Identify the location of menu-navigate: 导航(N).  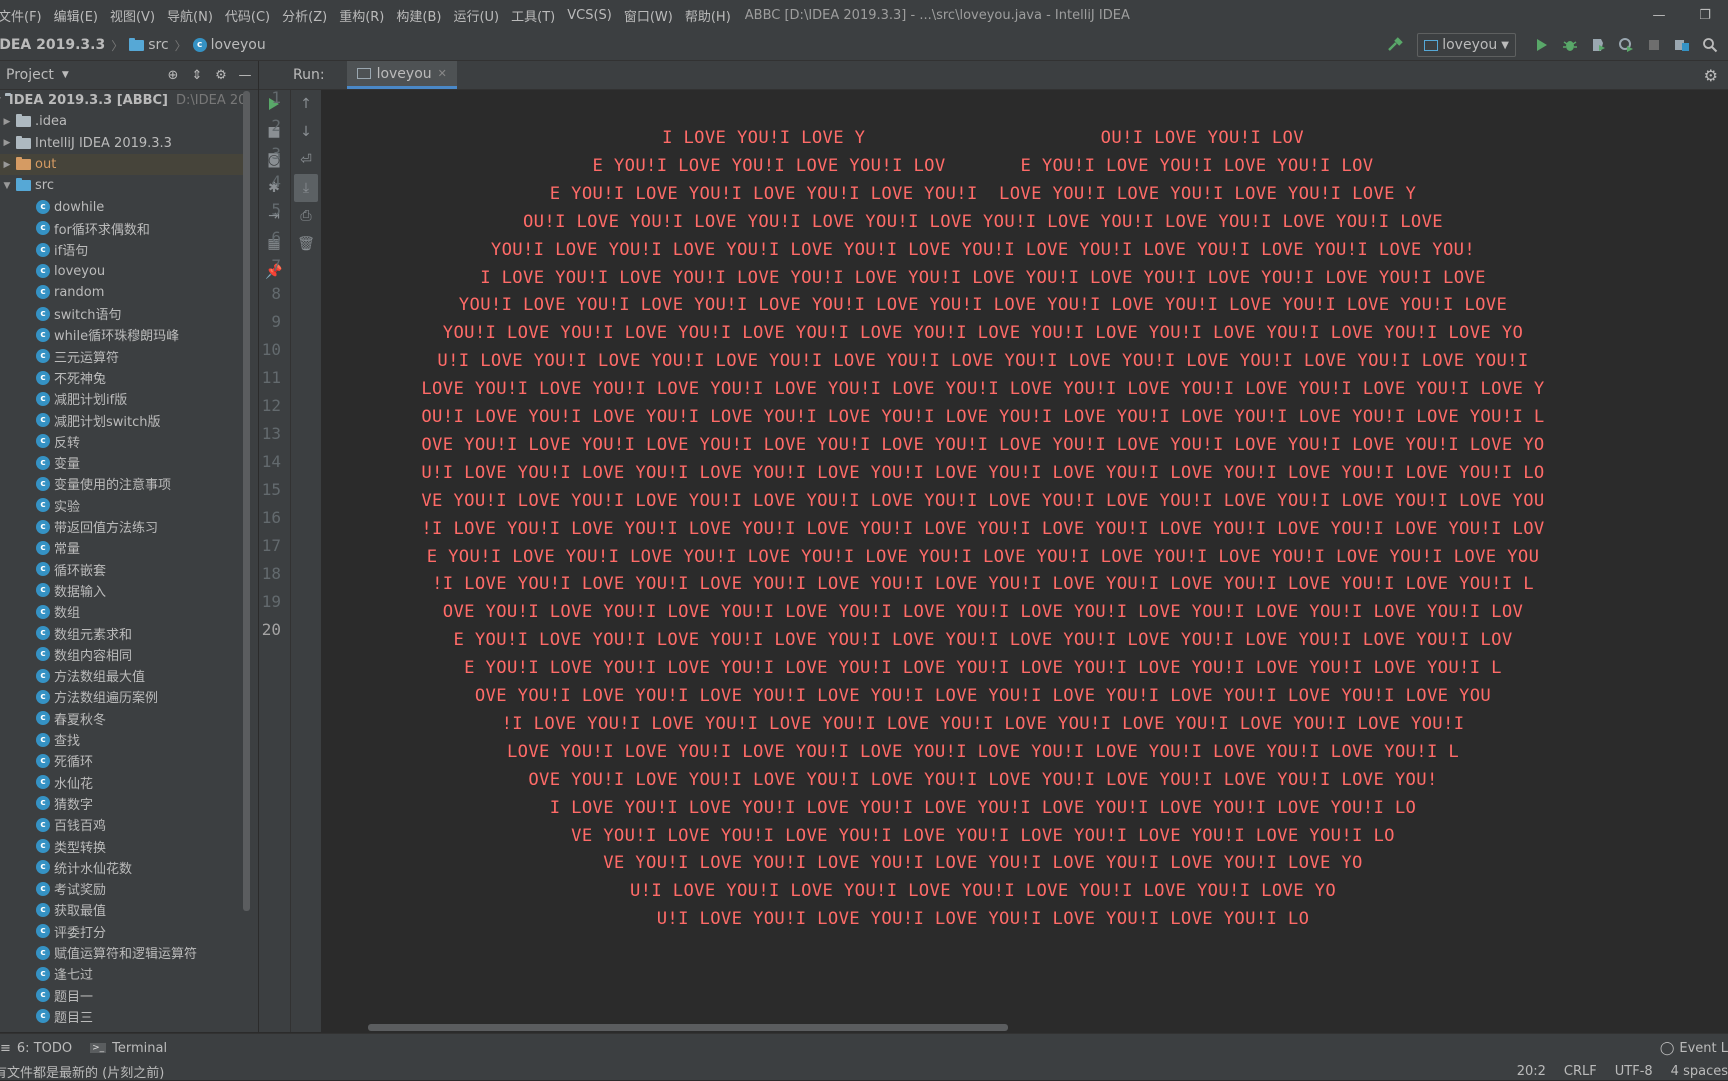
(190, 15).